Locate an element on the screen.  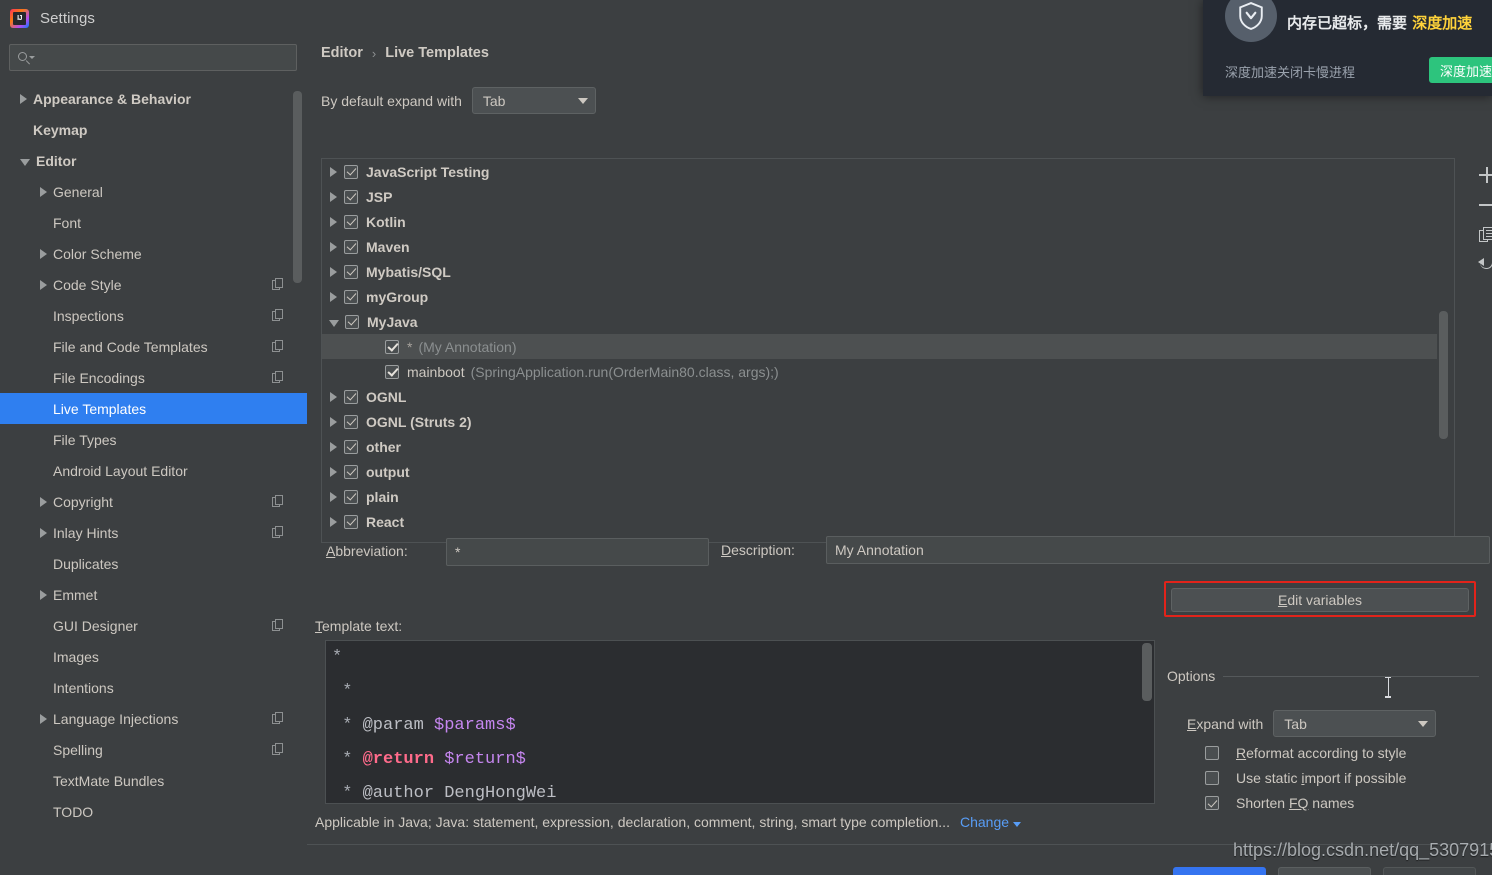
sidebar-item-images: Images is located at coordinates (153, 656).